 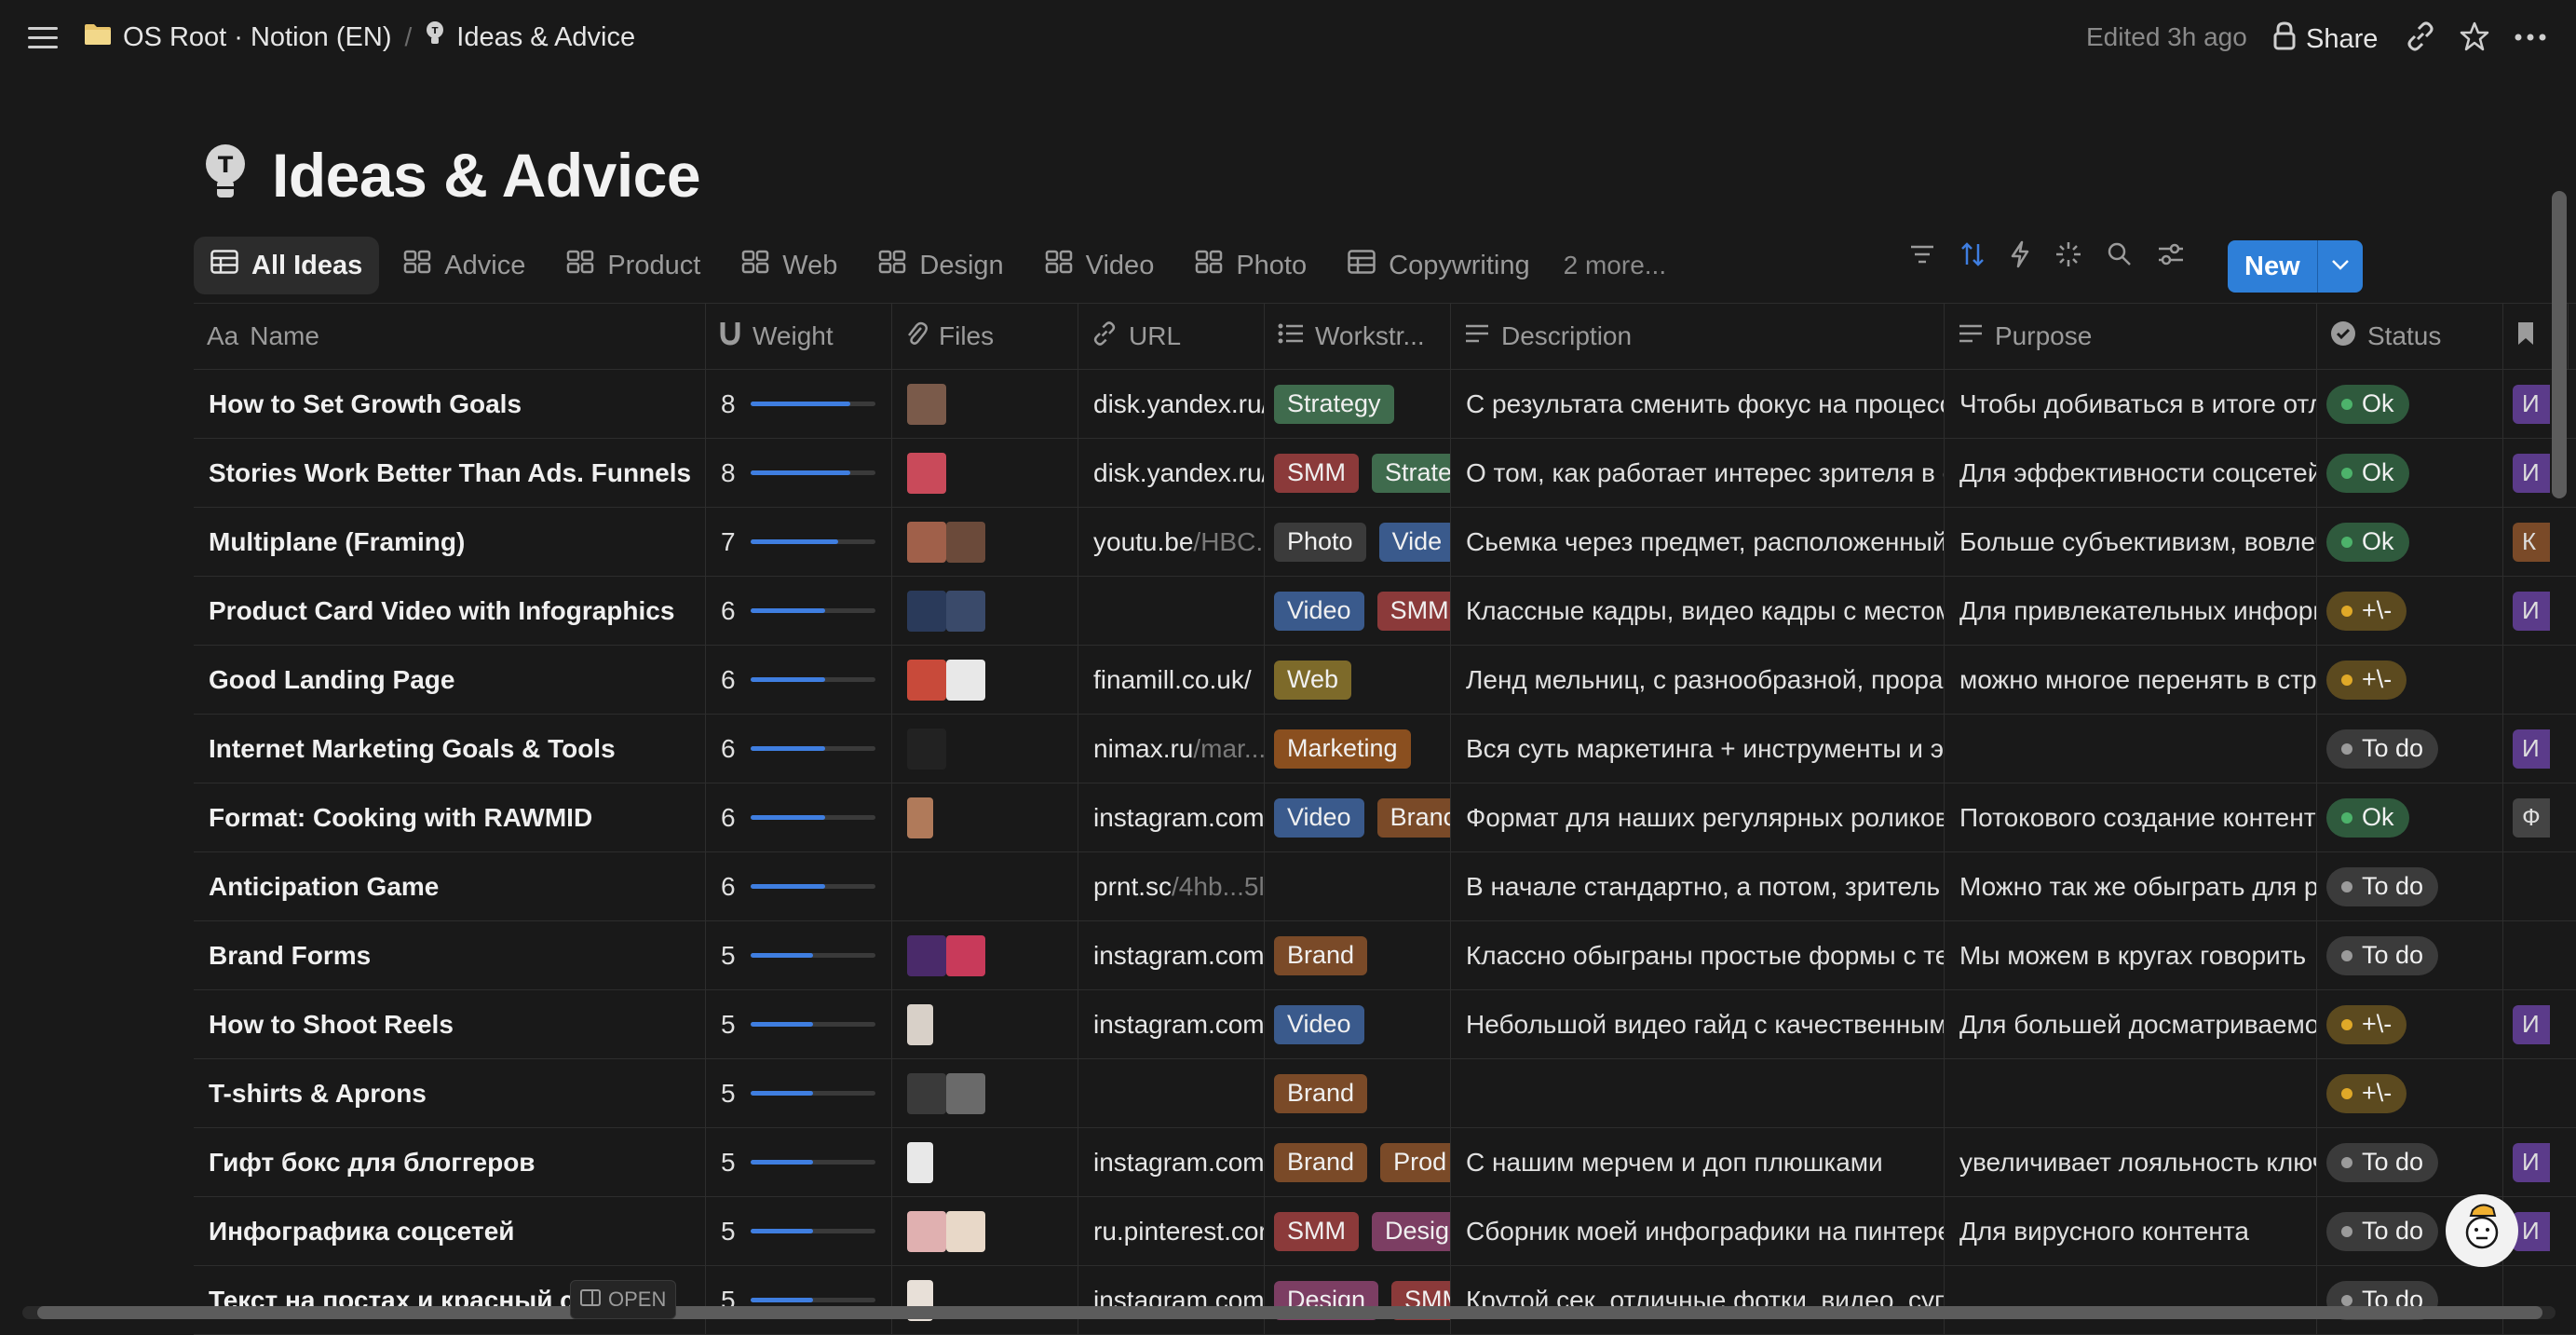 What do you see at coordinates (1698, 749) in the screenshot?
I see `cell-description: Вся суть маркетинга + инструменты и эф` at bounding box center [1698, 749].